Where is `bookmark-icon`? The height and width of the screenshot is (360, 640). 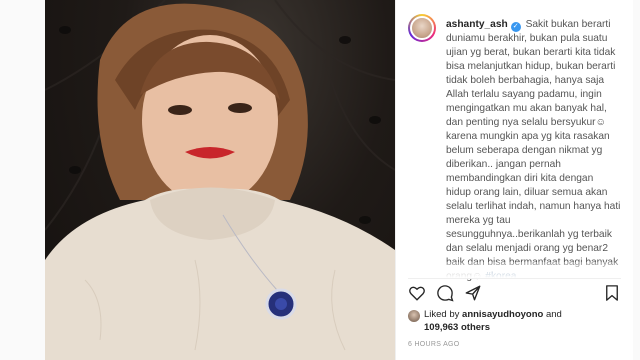 bookmark-icon is located at coordinates (612, 293).